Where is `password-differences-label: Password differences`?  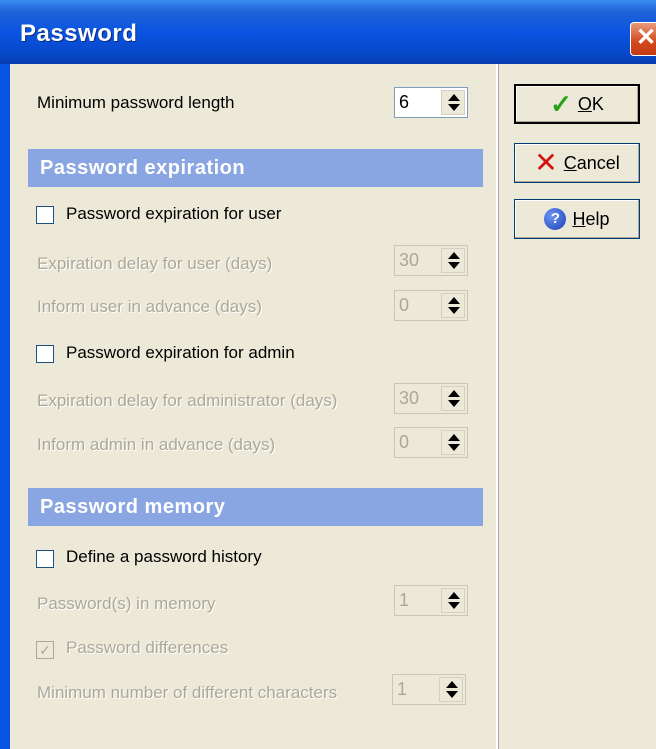
password-differences-label: Password differences is located at coordinates (147, 648).